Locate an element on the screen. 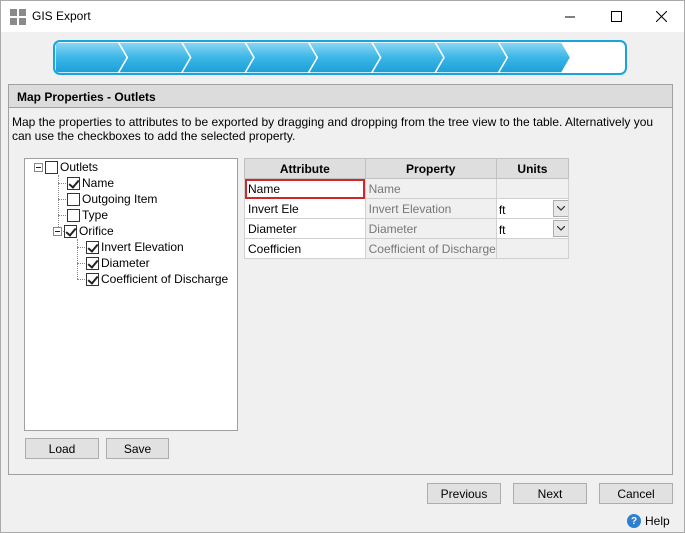  tree-item-invert-elevation: Invert Elevation is located at coordinates (135, 247).